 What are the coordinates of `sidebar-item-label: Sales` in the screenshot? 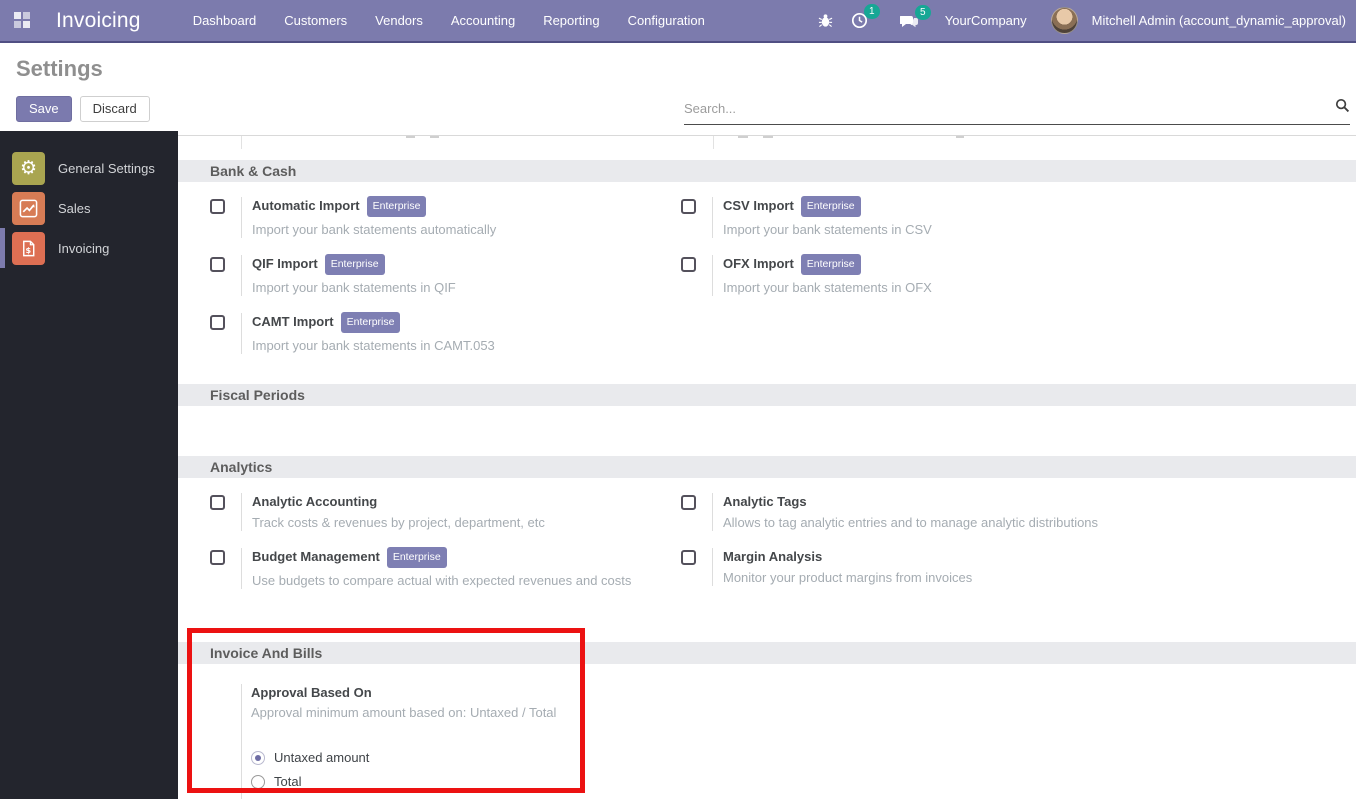 It's located at (74, 208).